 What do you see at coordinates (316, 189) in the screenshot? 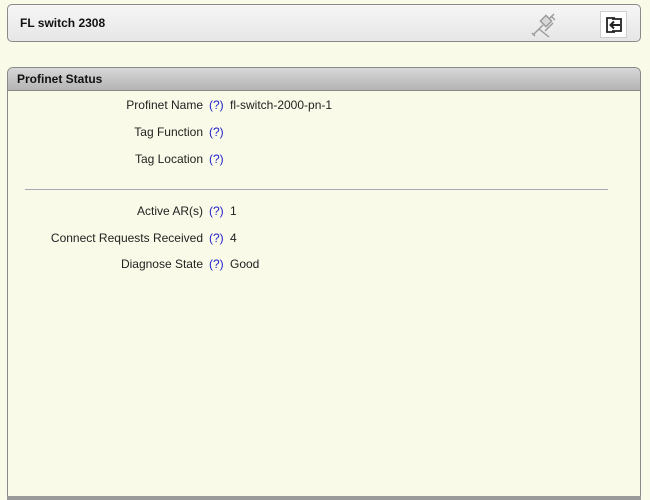
I see `section-divider` at bounding box center [316, 189].